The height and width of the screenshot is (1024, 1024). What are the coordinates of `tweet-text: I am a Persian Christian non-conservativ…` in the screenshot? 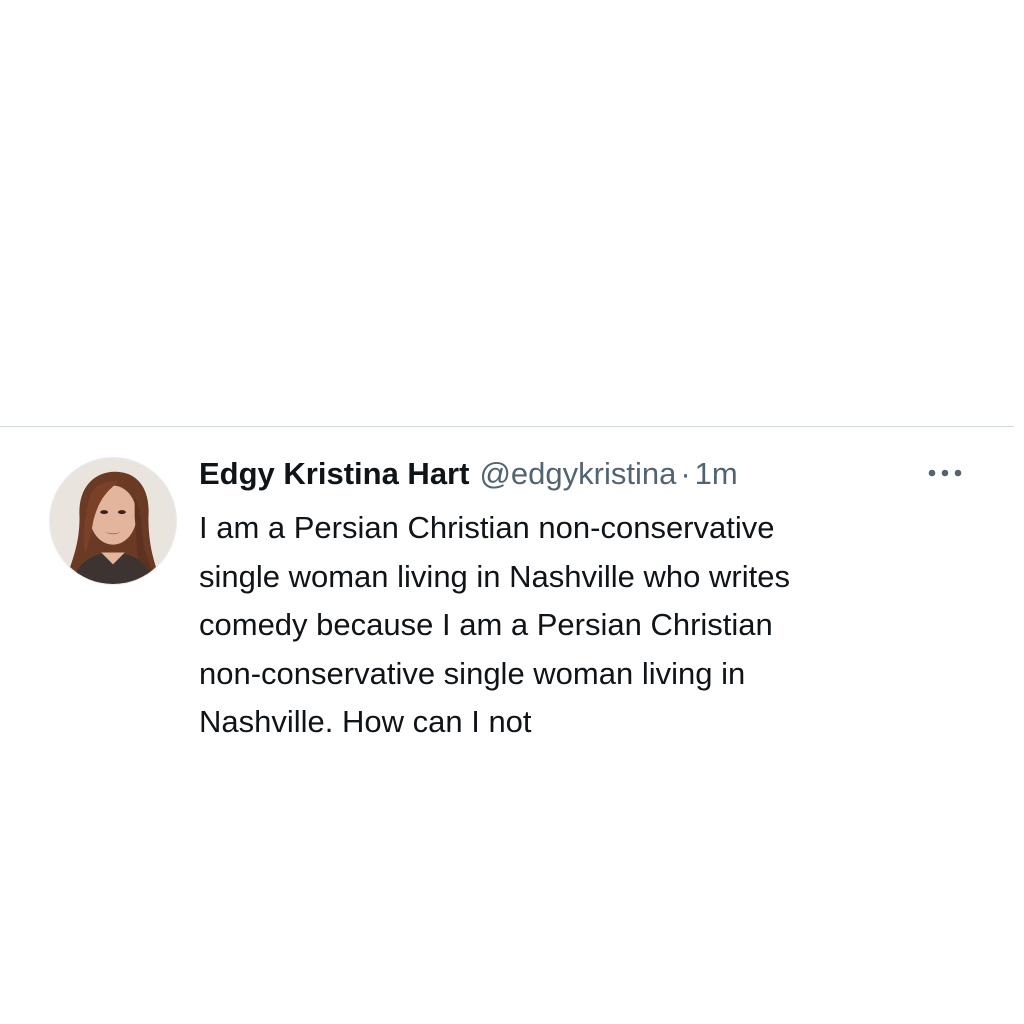 It's located at (494, 624).